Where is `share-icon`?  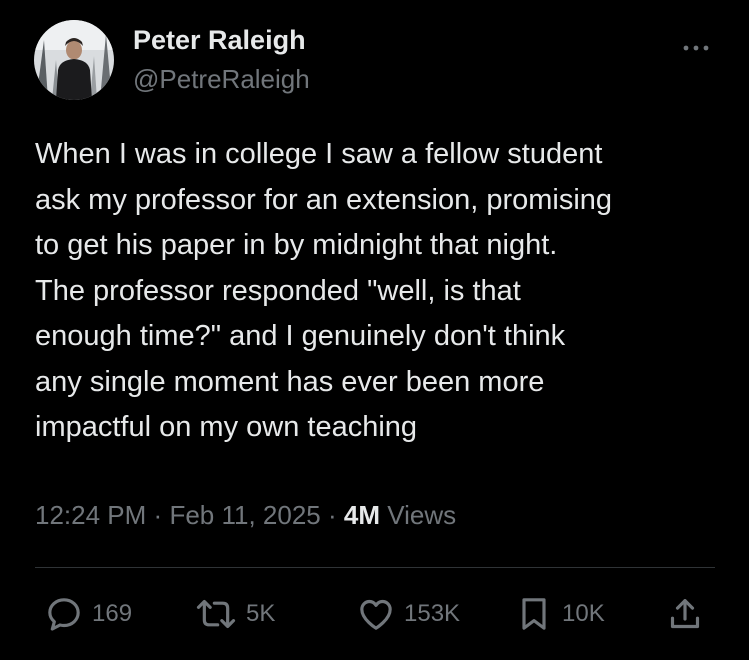
share-icon is located at coordinates (685, 614).